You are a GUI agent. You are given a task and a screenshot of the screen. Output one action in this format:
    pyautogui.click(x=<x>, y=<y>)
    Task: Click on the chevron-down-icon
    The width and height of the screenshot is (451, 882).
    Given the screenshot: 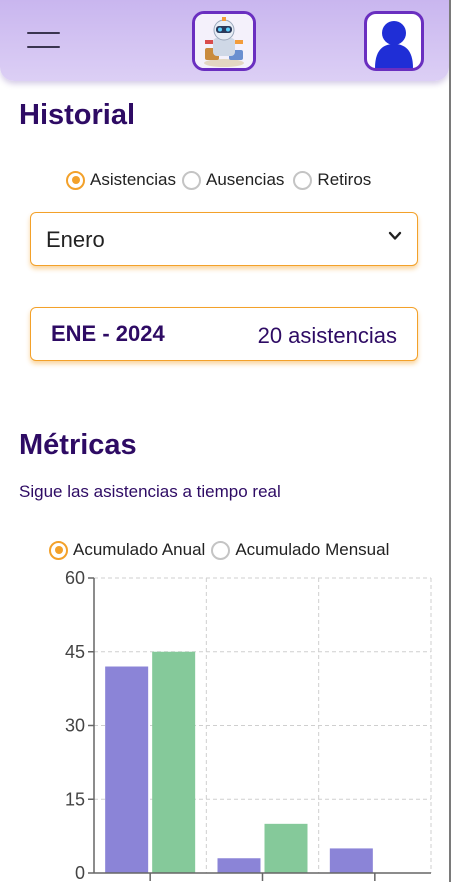 What is the action you would take?
    pyautogui.click(x=395, y=235)
    